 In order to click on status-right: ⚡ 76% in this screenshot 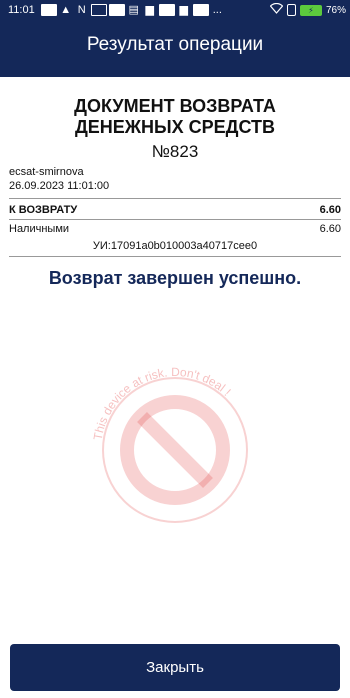, I will do `click(307, 9)`.